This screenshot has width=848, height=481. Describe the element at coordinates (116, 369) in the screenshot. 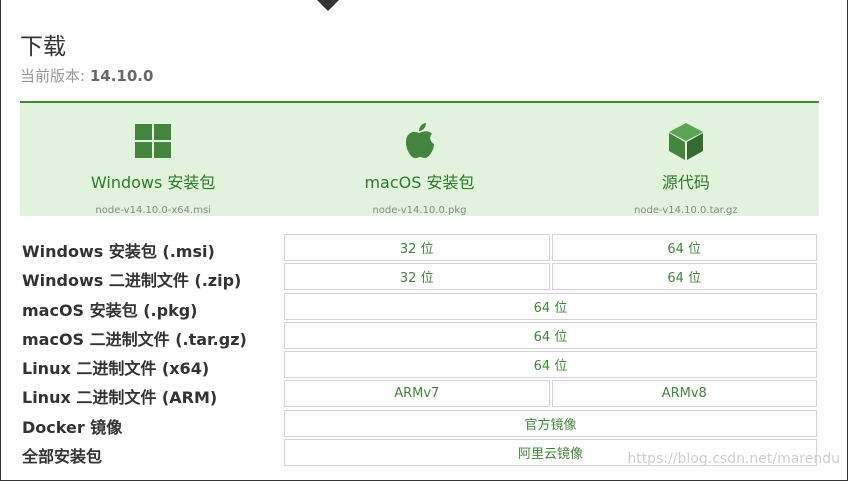

I see `row-label: Linux 二进制文件 (x64)` at that location.